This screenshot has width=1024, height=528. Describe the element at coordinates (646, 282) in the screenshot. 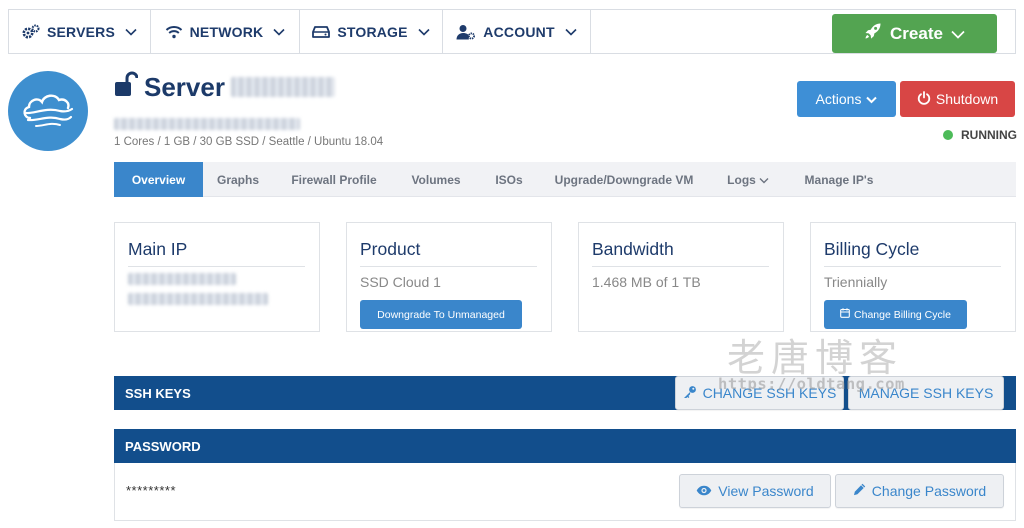

I see `bandwidth-value: 1.468 MB of 1 TB` at that location.